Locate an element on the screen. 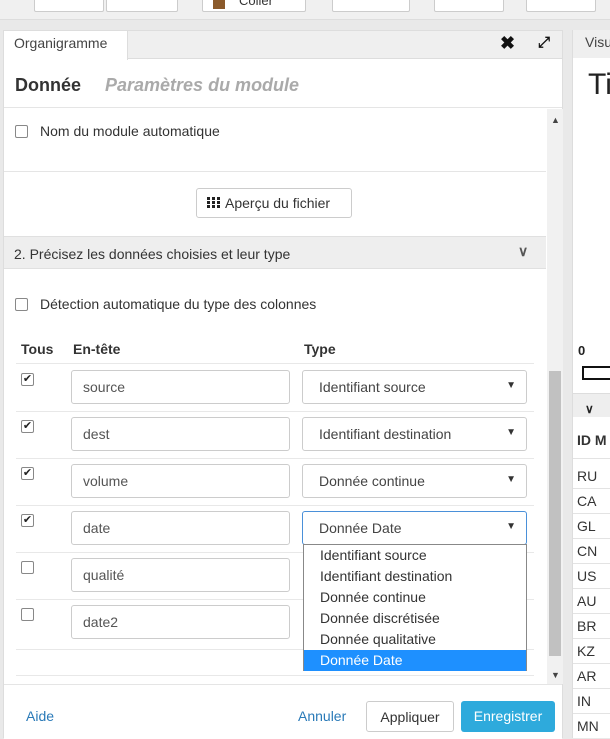 This screenshot has height=739, width=610. scrollbar: ▲ ▼ is located at coordinates (555, 396).